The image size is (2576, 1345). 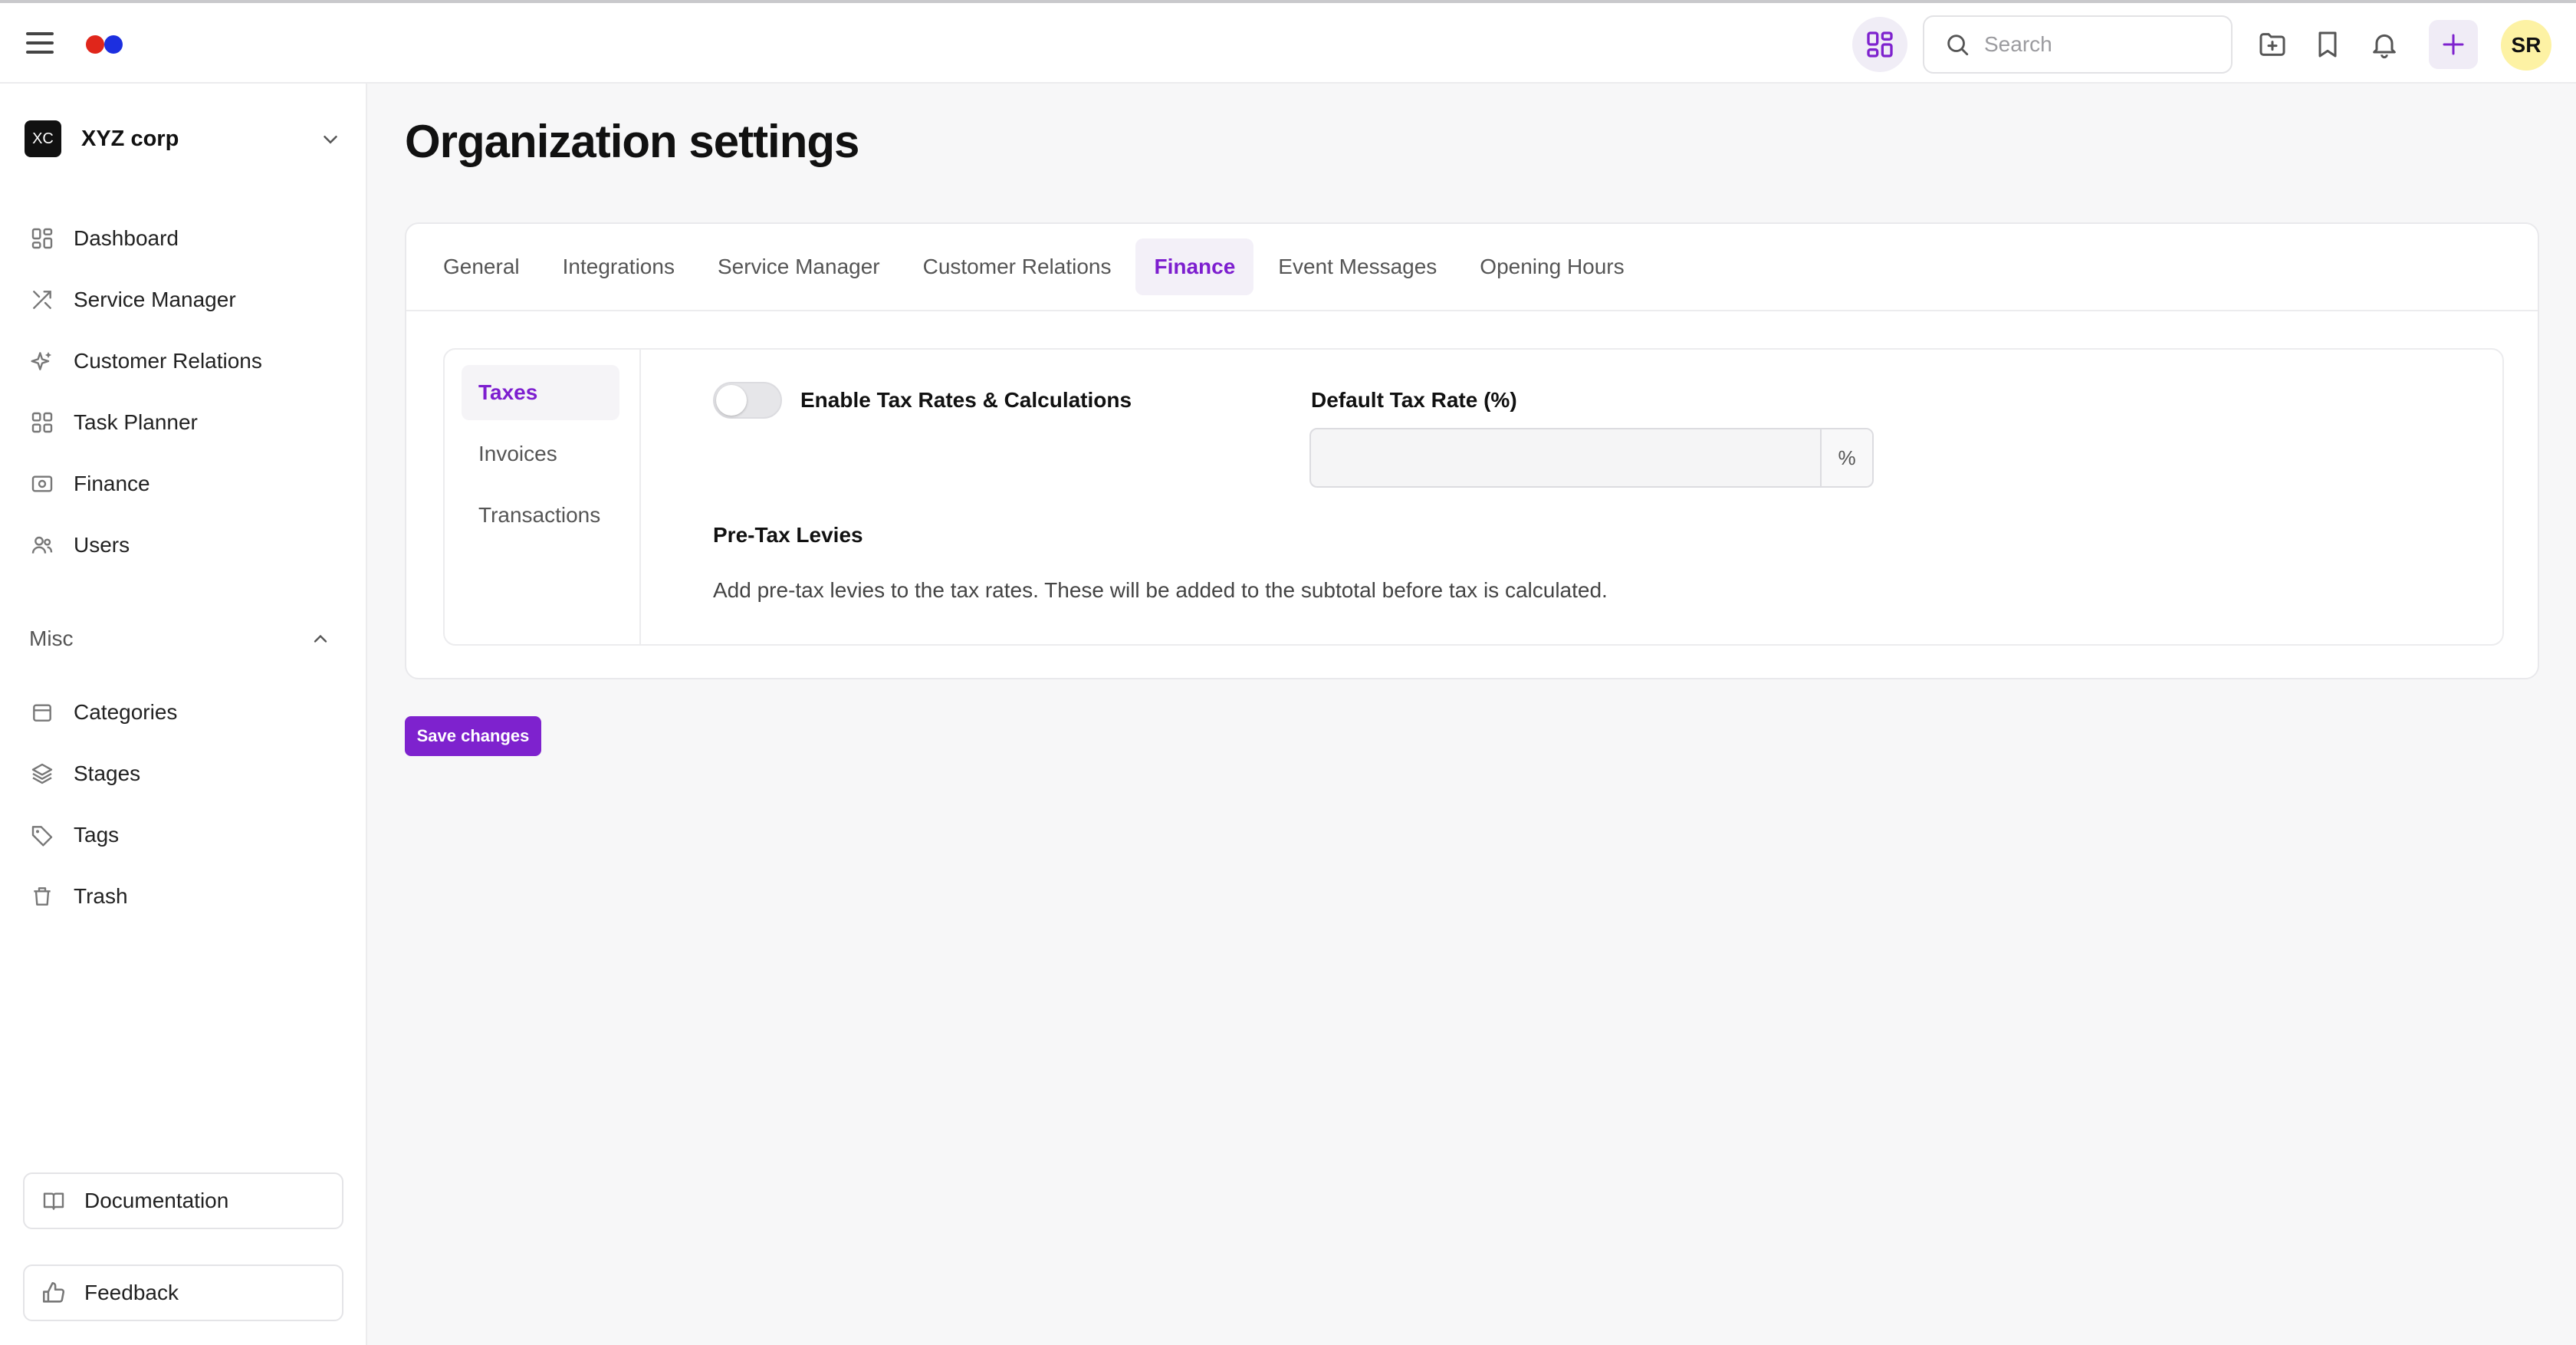 I want to click on sidebar-item-label: Users, so click(x=102, y=545).